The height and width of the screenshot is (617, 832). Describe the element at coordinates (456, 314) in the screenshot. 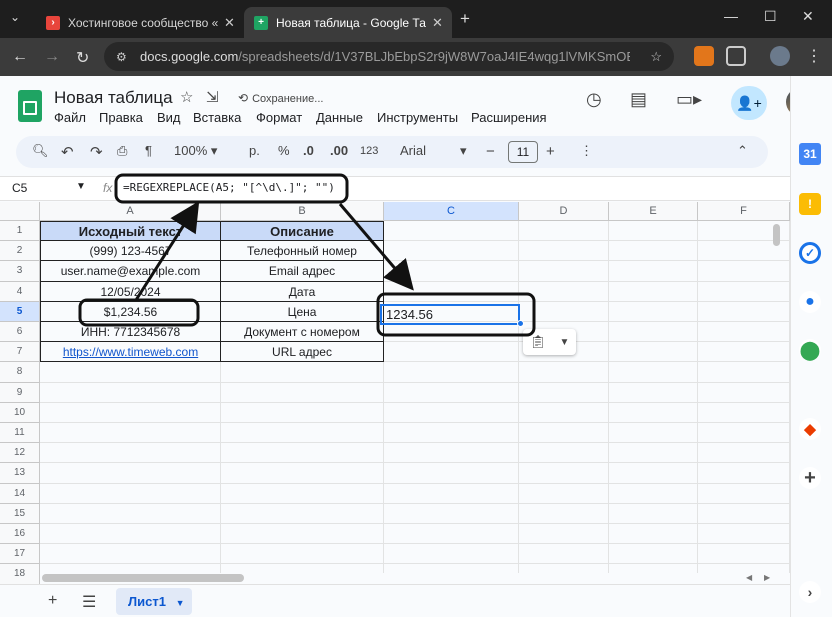

I see `result-highlight-box` at that location.